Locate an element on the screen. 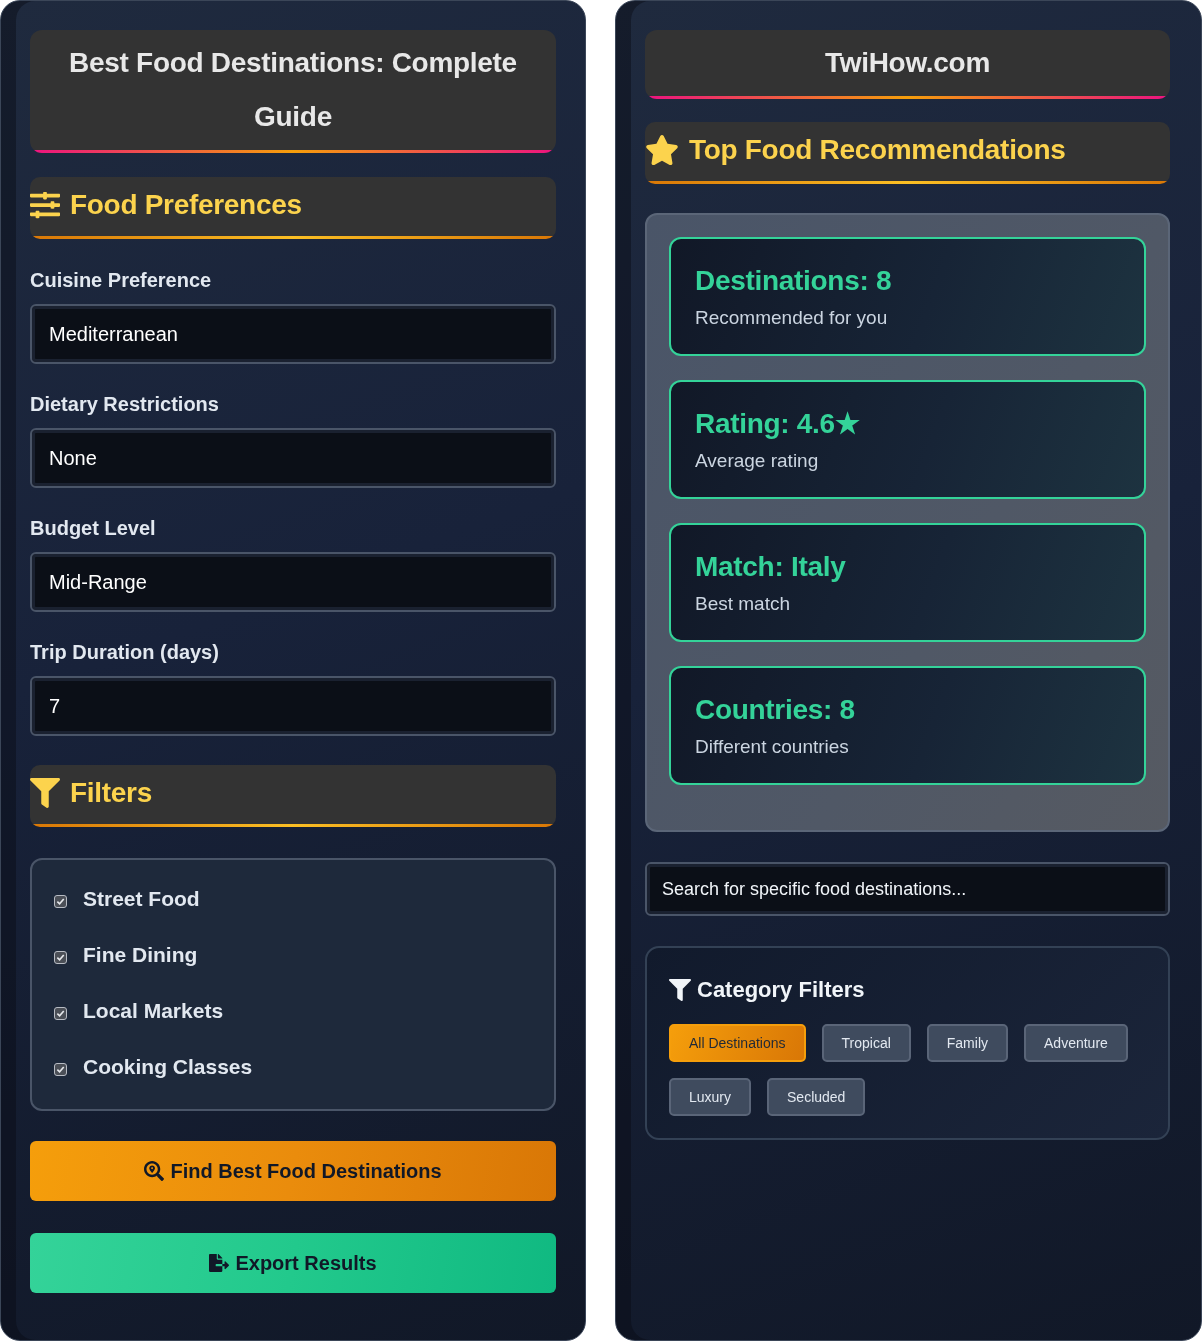 The width and height of the screenshot is (1202, 1341). filter-chip: Adventure is located at coordinates (1076, 1043).